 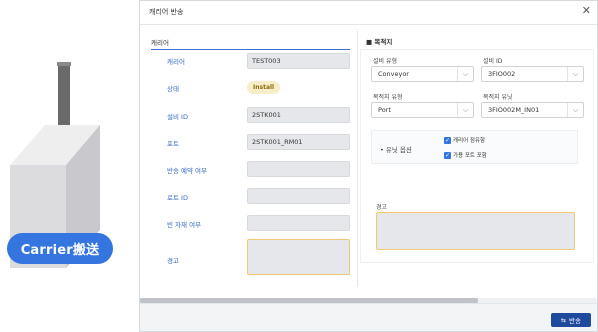 What do you see at coordinates (160, 43) in the screenshot?
I see `carrier-section-title: 캐리어` at bounding box center [160, 43].